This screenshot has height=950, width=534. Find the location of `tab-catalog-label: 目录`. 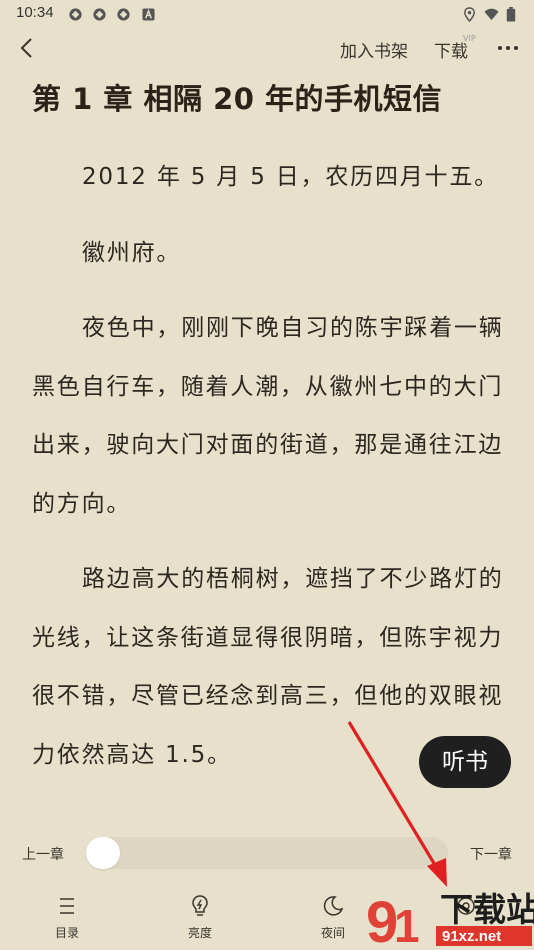

tab-catalog-label: 目录 is located at coordinates (66, 933).